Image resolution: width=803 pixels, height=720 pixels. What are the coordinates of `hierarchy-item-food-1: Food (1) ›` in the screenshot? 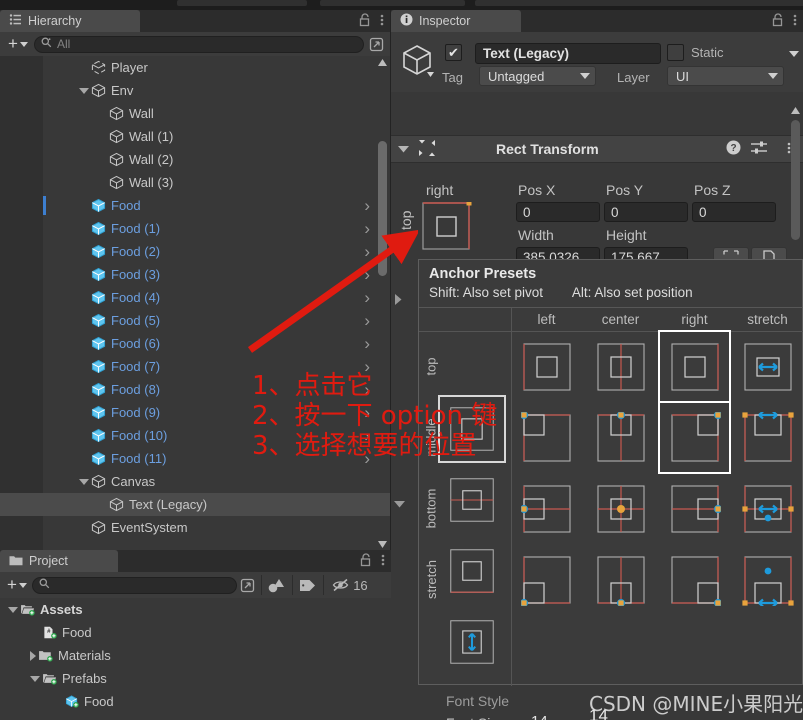 It's located at (195, 228).